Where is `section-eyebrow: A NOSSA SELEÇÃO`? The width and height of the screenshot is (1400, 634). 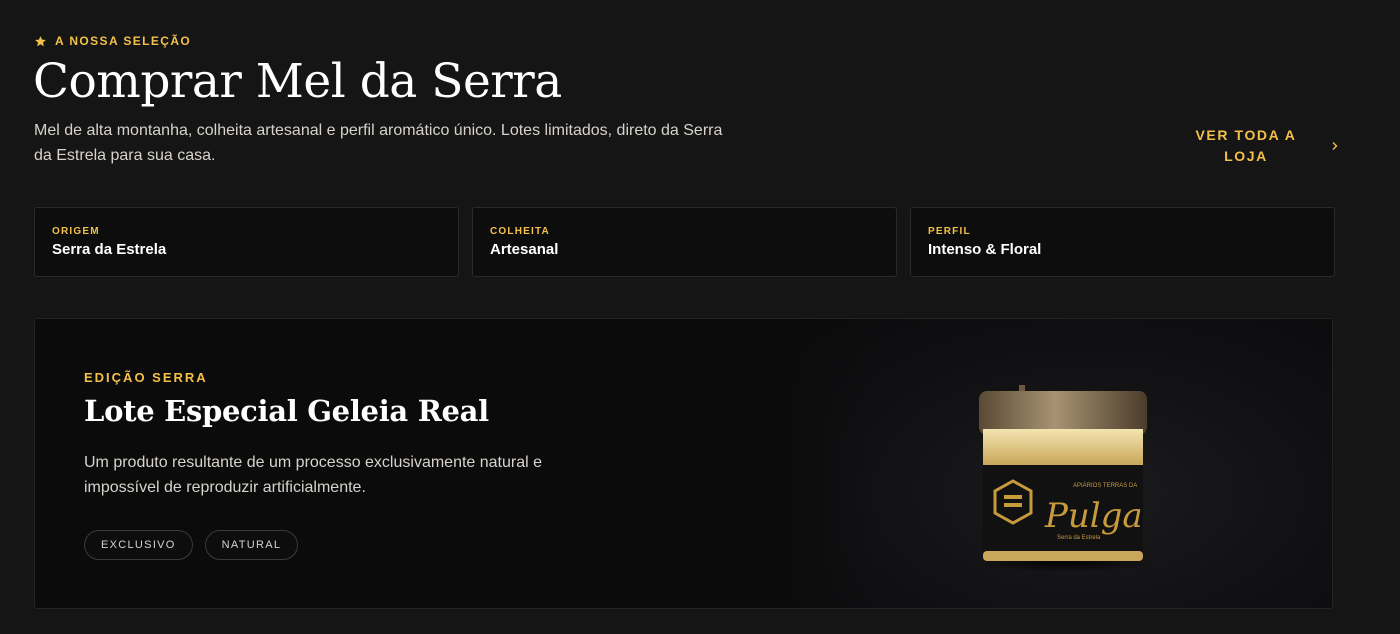
section-eyebrow: A NOSSA SELEÇÃO is located at coordinates (112, 41).